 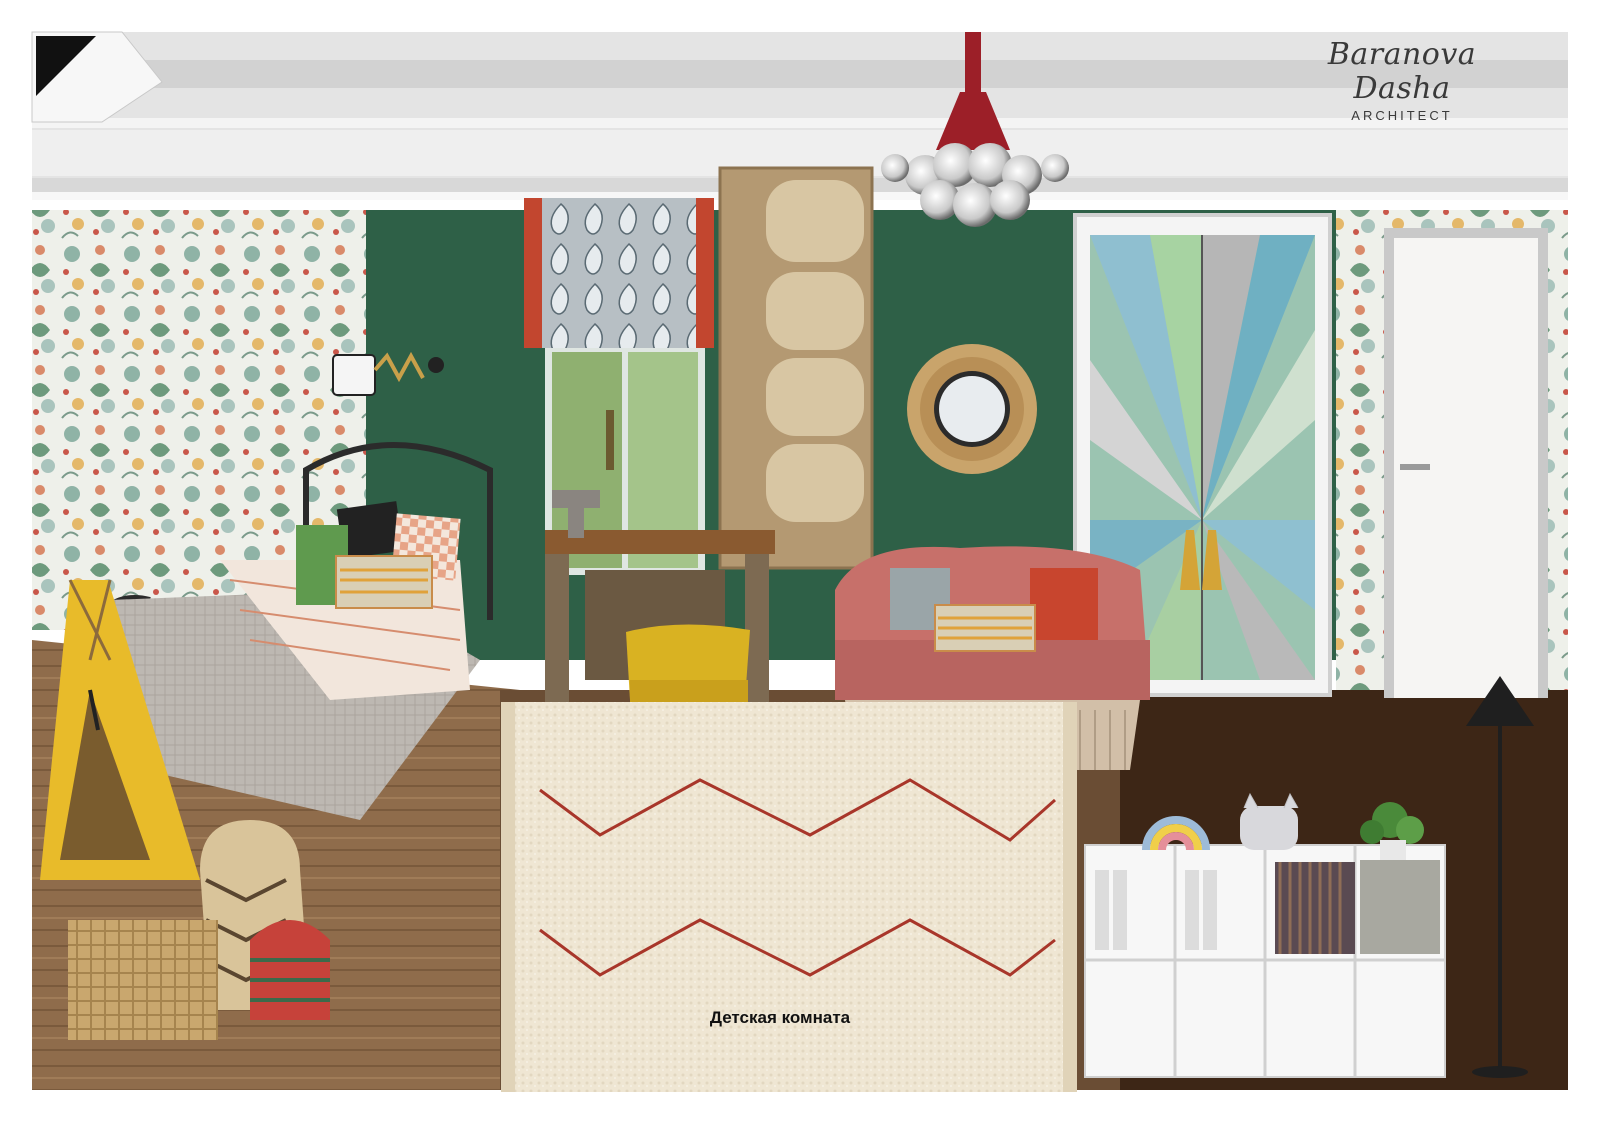 What do you see at coordinates (1265, 961) in the screenshot?
I see `white-cube-shelf` at bounding box center [1265, 961].